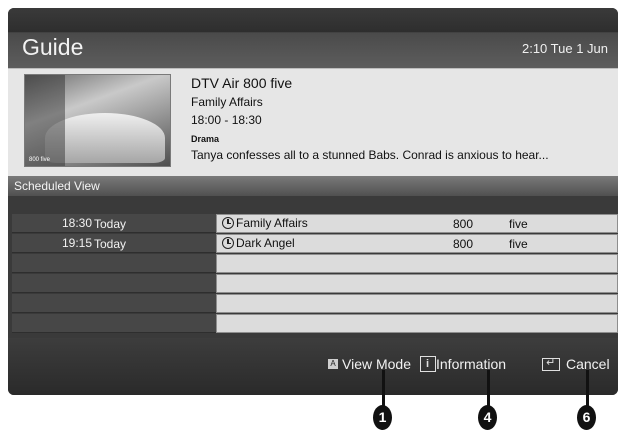 The image size is (626, 435). I want to click on programme-thumbnail: 800 five, so click(97, 120).